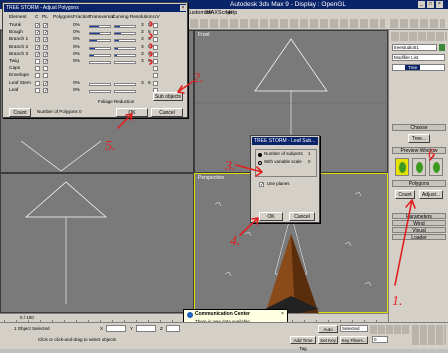  I want to click on annotation-2: 2., so click(198, 78).